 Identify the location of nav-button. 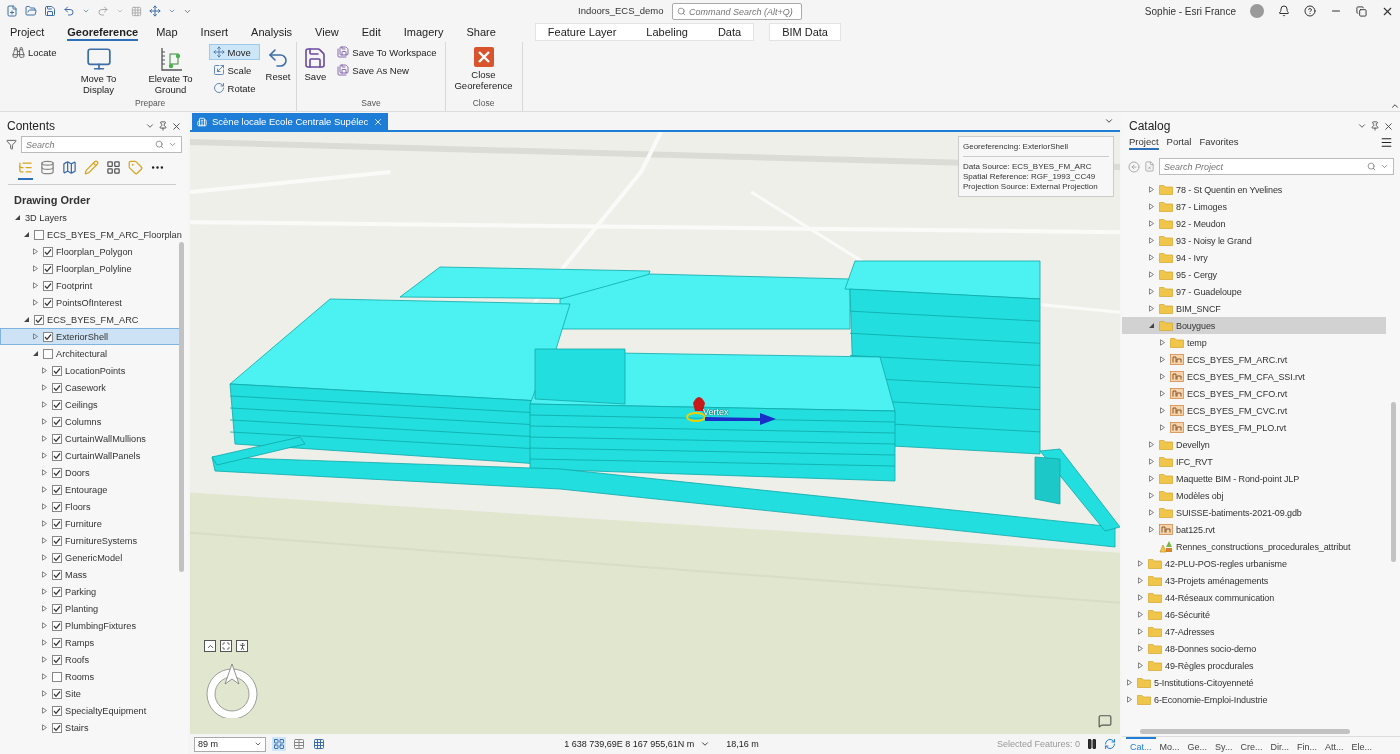
(242, 646).